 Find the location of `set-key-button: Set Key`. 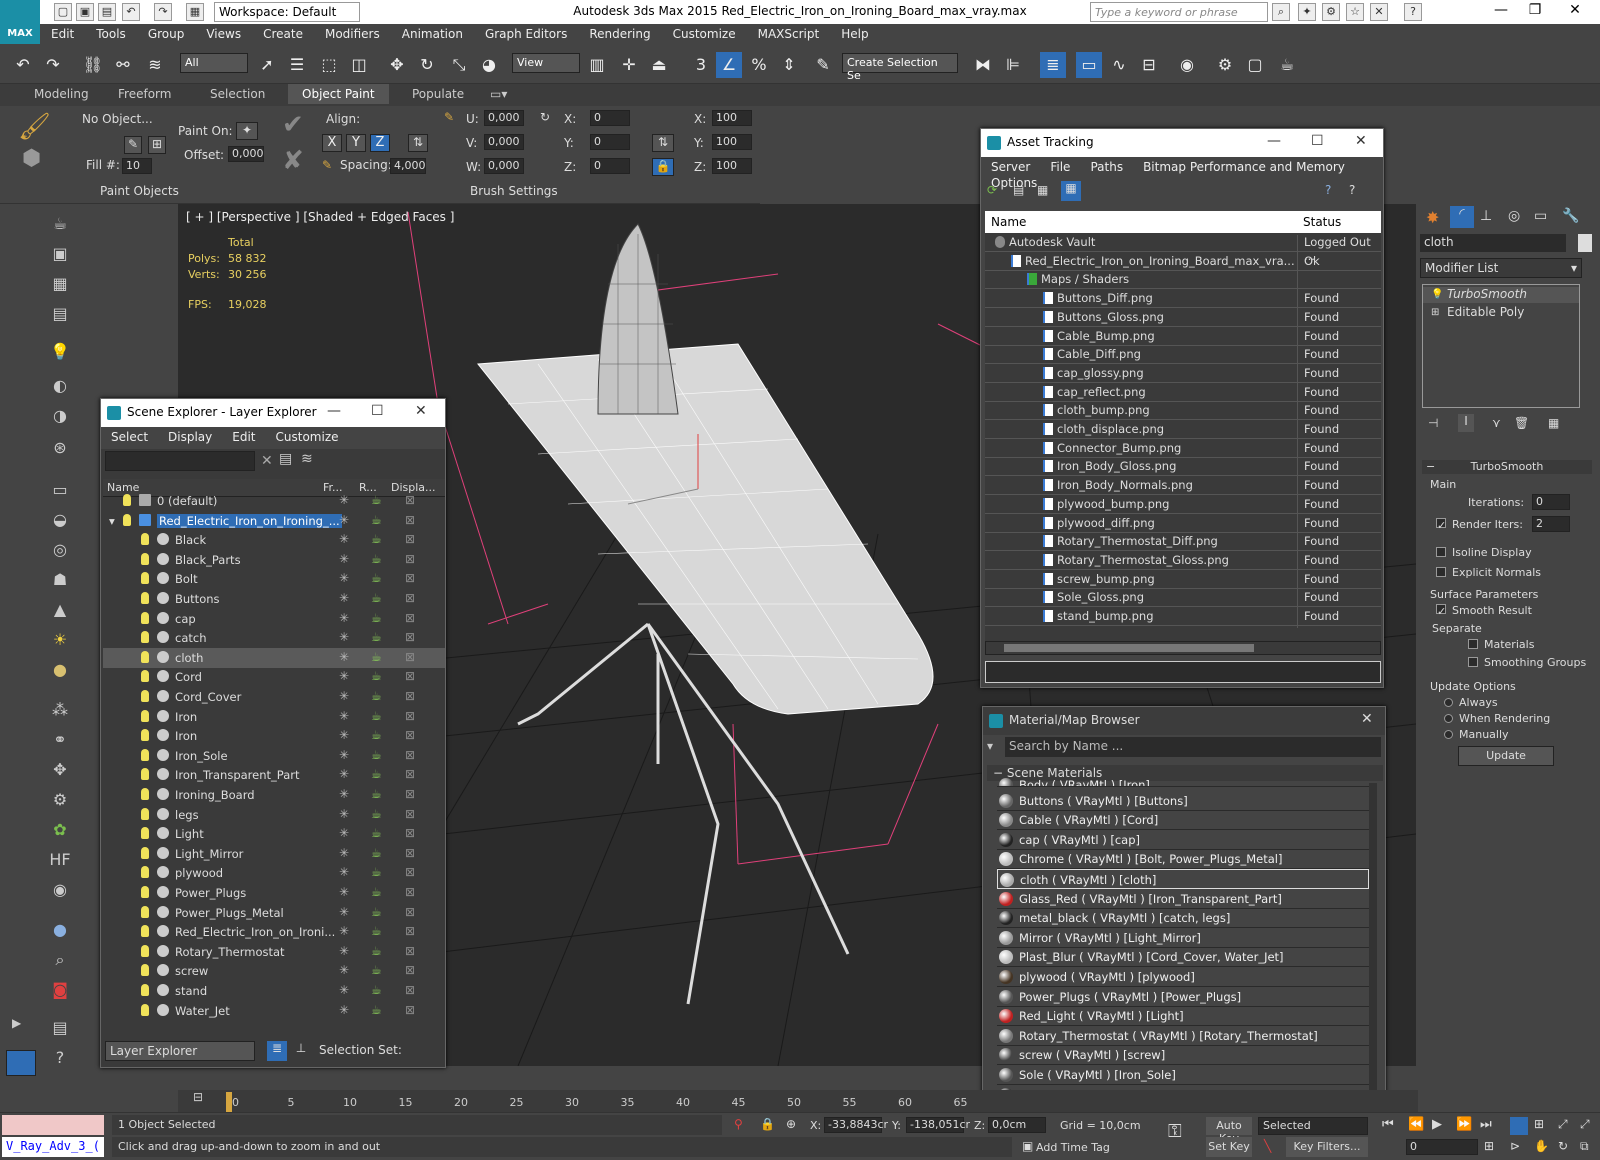

set-key-button: Set Key is located at coordinates (1229, 1147).